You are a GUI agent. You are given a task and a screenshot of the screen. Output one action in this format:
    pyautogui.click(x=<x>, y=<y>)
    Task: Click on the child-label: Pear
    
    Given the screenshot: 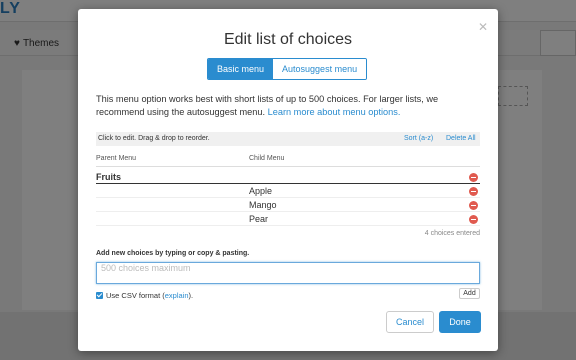 What is the action you would take?
    pyautogui.click(x=259, y=219)
    